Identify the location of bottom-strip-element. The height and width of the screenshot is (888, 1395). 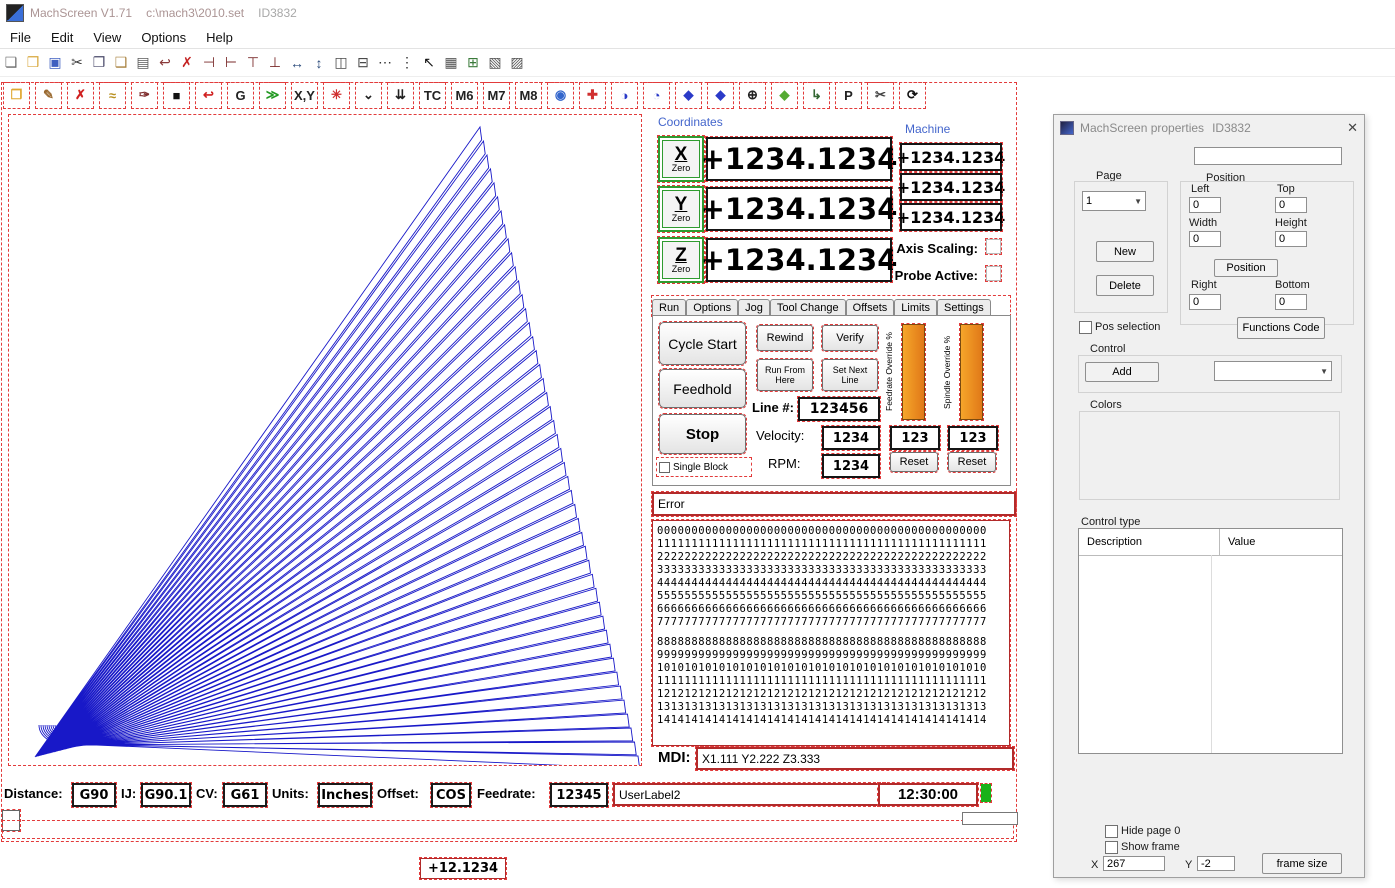
(508, 829).